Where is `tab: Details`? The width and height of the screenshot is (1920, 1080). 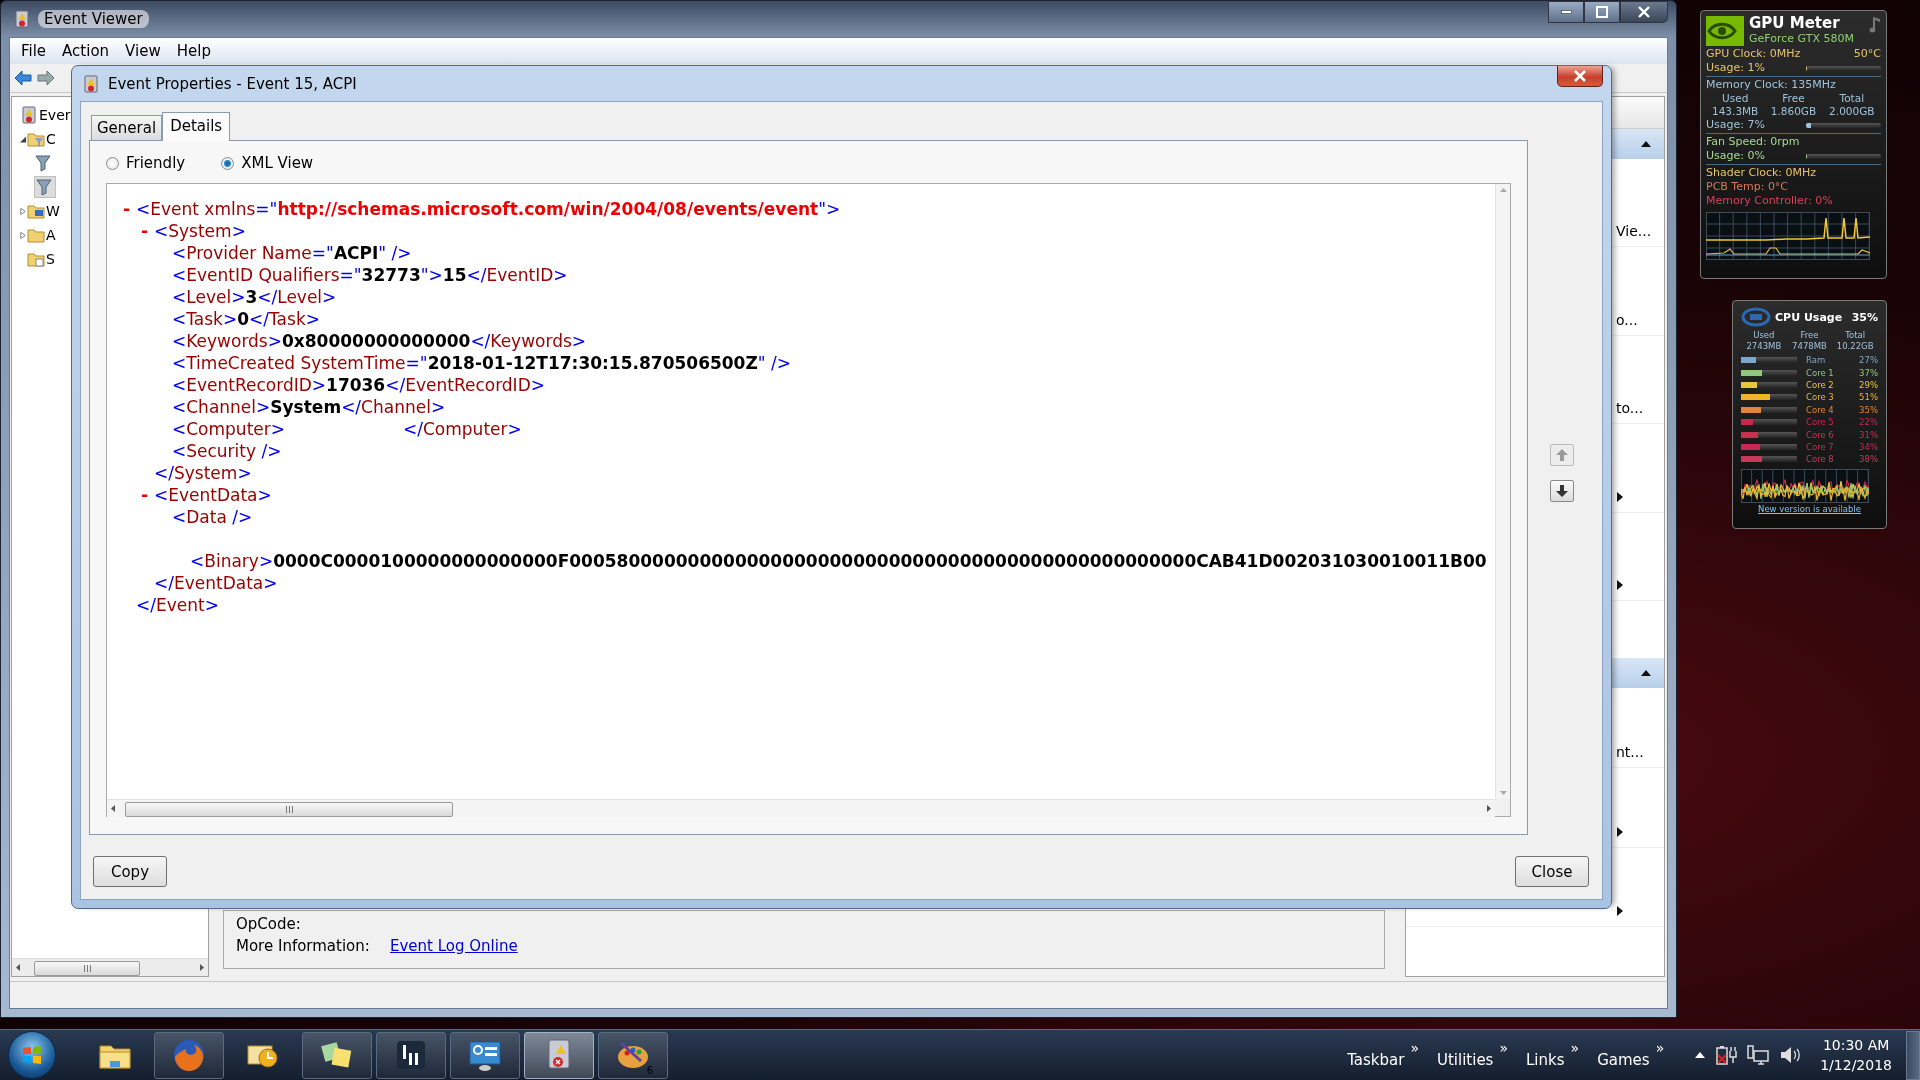
tab: Details is located at coordinates (196, 126).